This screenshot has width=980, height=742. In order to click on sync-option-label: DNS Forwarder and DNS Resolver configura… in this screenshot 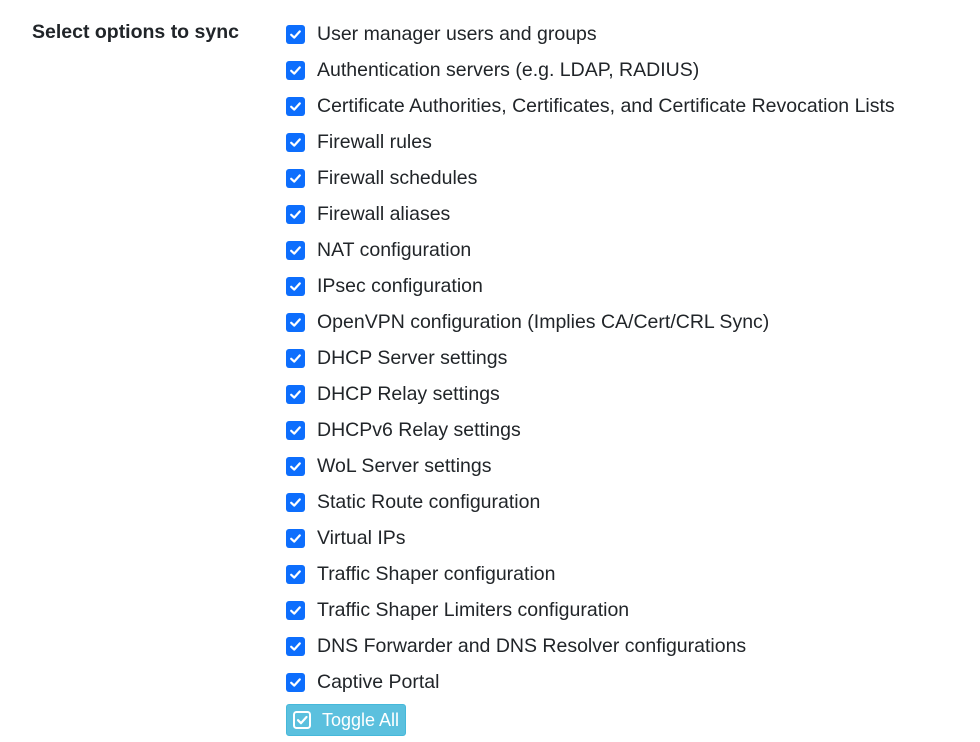, I will do `click(532, 645)`.